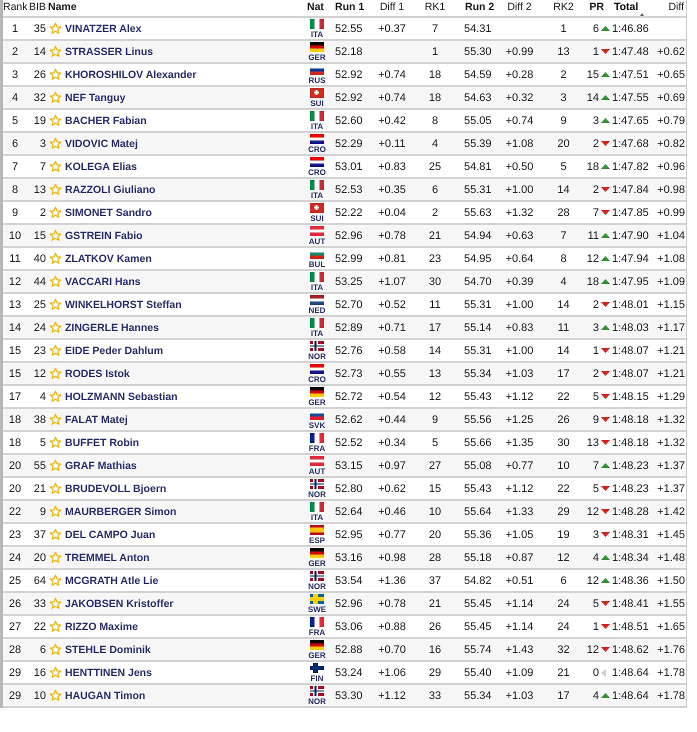 This screenshot has width=697, height=732. I want to click on column-header: Nat, so click(315, 7).